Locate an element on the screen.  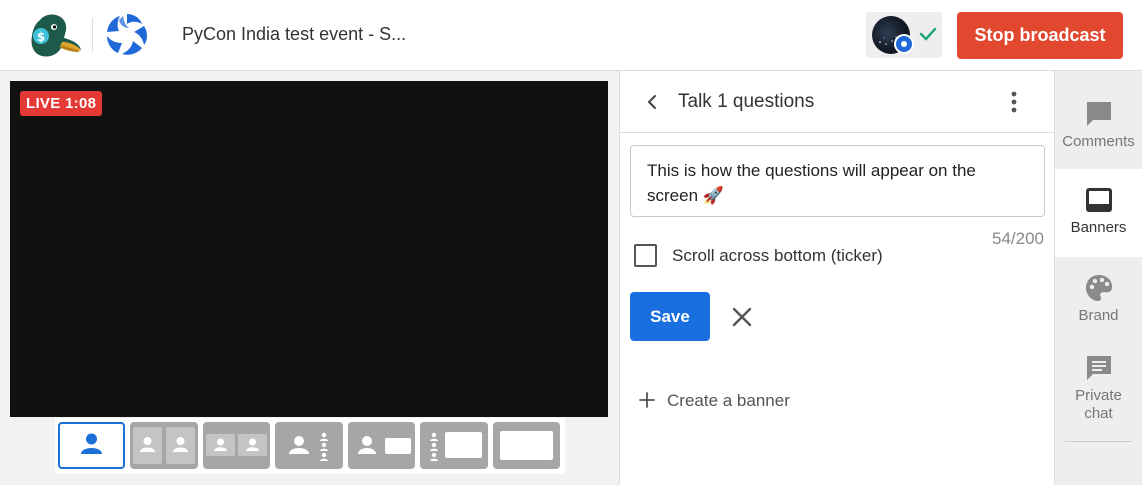
person-icon is located at coordinates (91, 443).